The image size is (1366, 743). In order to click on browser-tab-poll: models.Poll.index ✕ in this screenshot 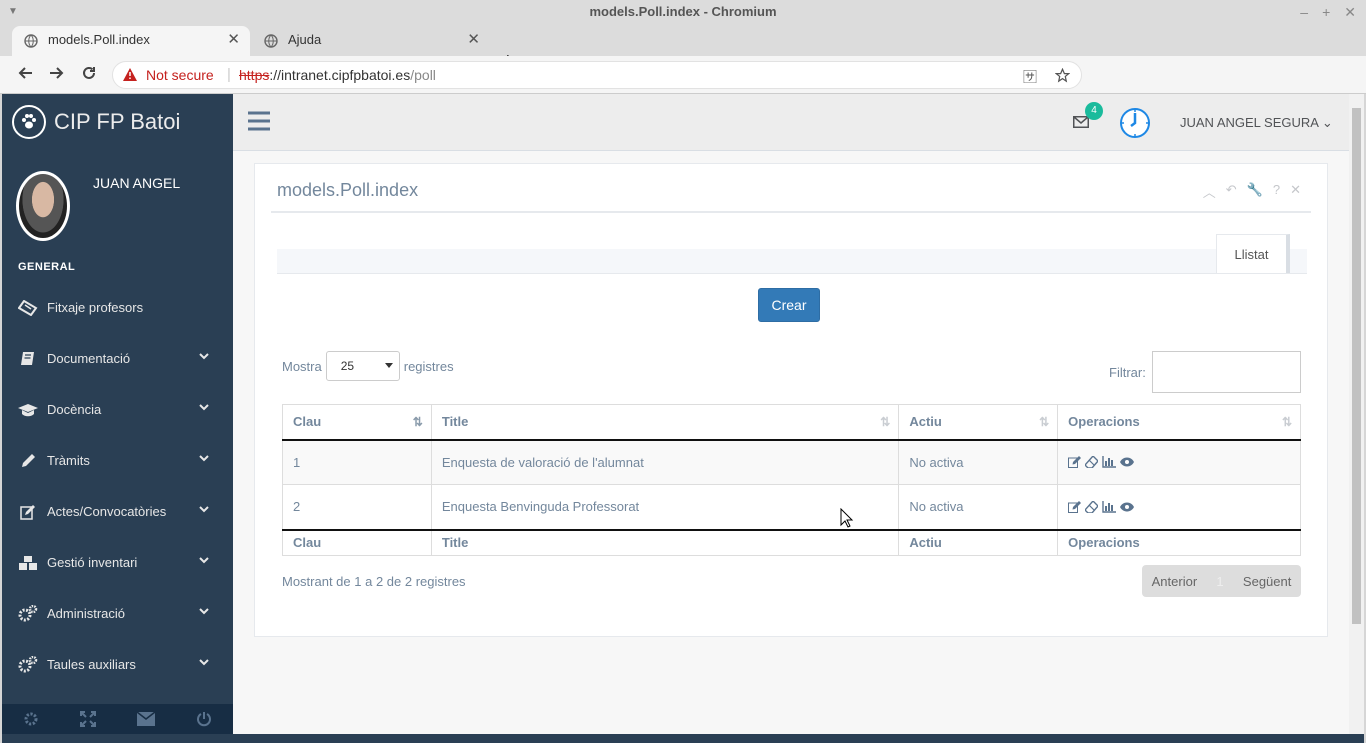, I will do `click(131, 41)`.